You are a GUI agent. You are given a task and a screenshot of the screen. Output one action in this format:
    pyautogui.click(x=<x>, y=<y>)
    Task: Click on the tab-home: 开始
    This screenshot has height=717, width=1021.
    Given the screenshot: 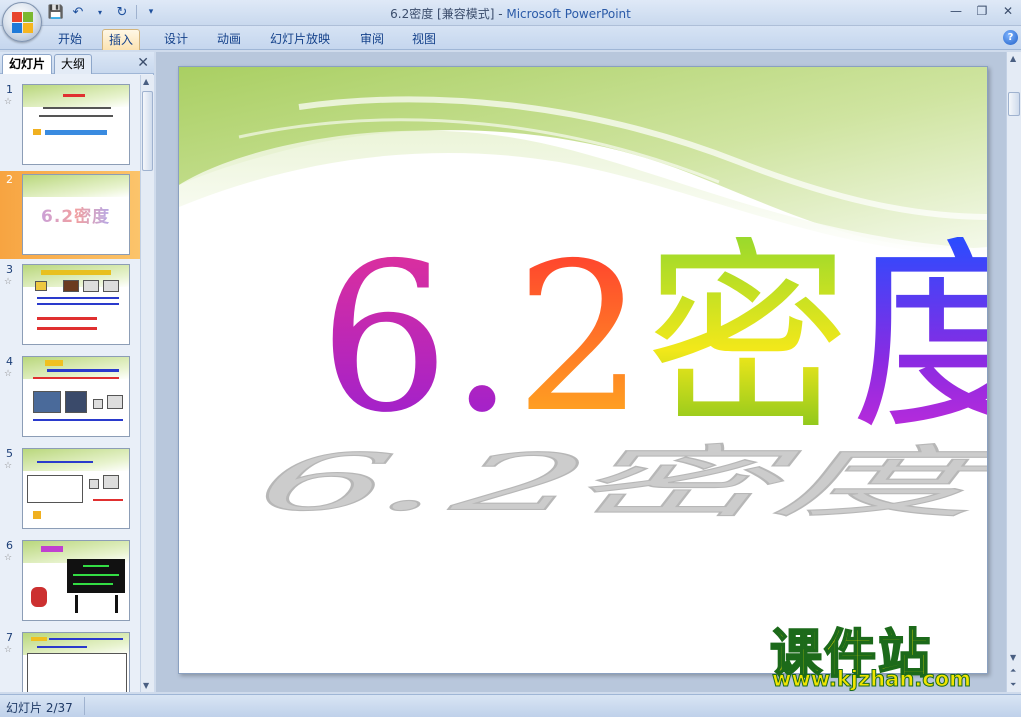 What is the action you would take?
    pyautogui.click(x=70, y=39)
    